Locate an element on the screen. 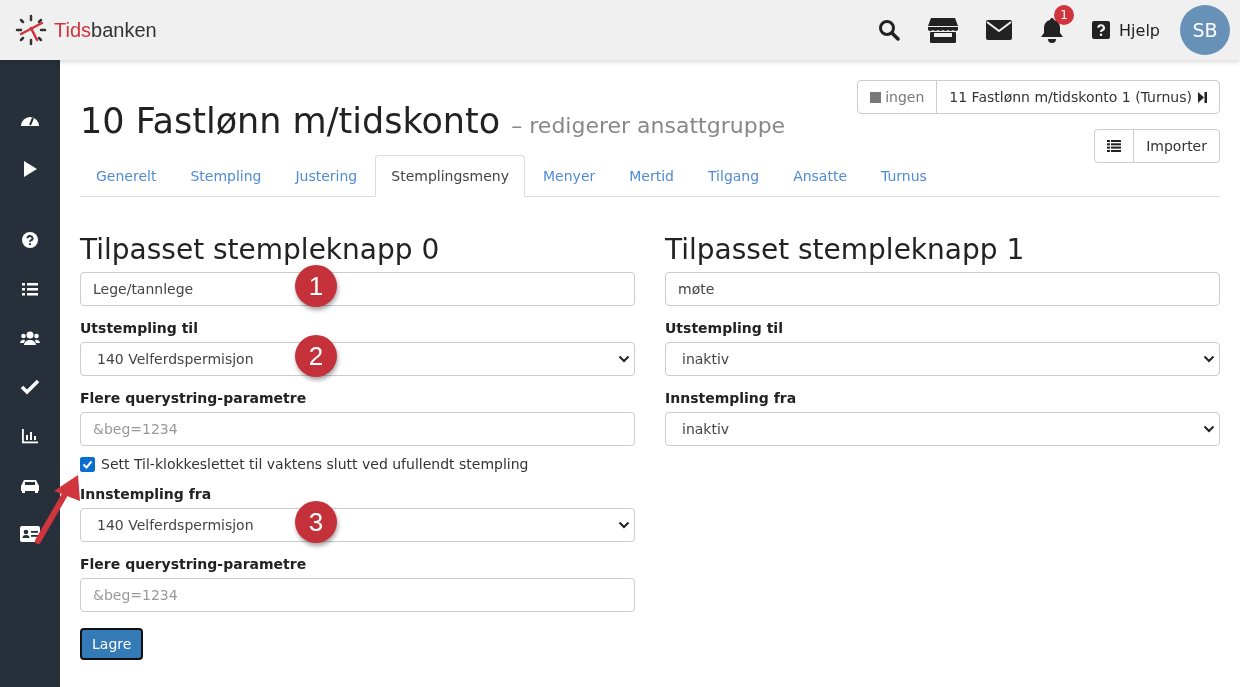 This screenshot has height=687, width=1240. tab: Stempling is located at coordinates (226, 176).